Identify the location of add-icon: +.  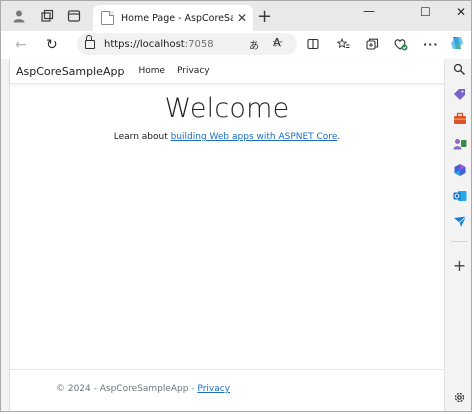
(459, 265).